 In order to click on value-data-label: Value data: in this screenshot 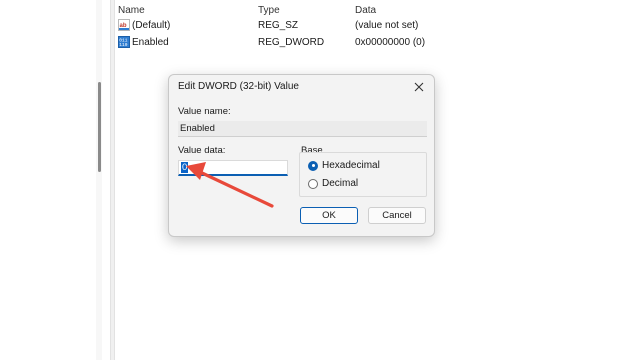, I will do `click(202, 150)`.